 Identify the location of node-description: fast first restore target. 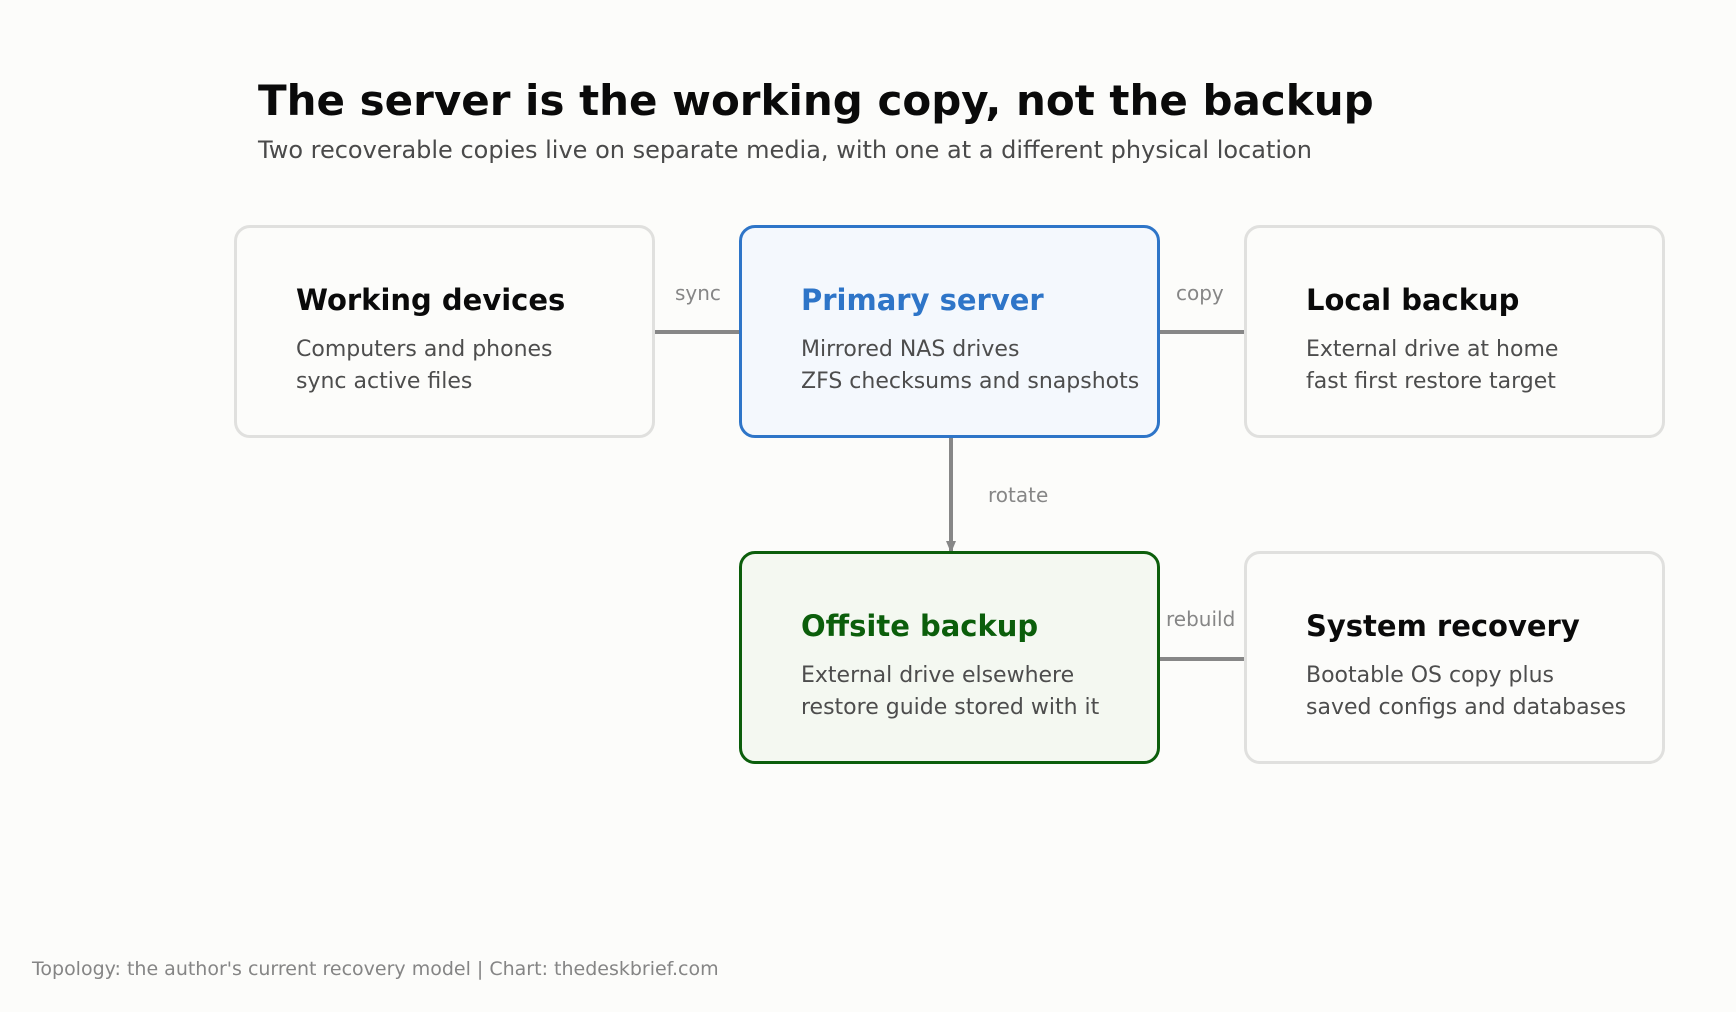
(1431, 381).